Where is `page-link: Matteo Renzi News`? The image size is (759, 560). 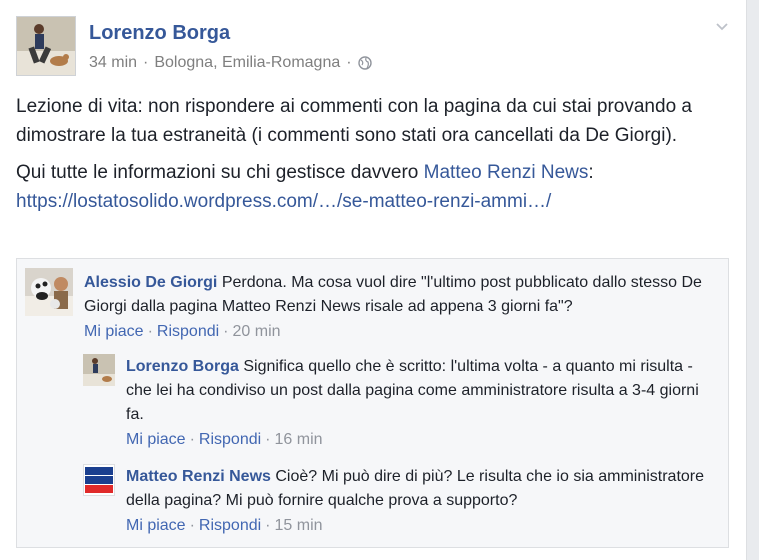 page-link: Matteo Renzi News is located at coordinates (506, 172).